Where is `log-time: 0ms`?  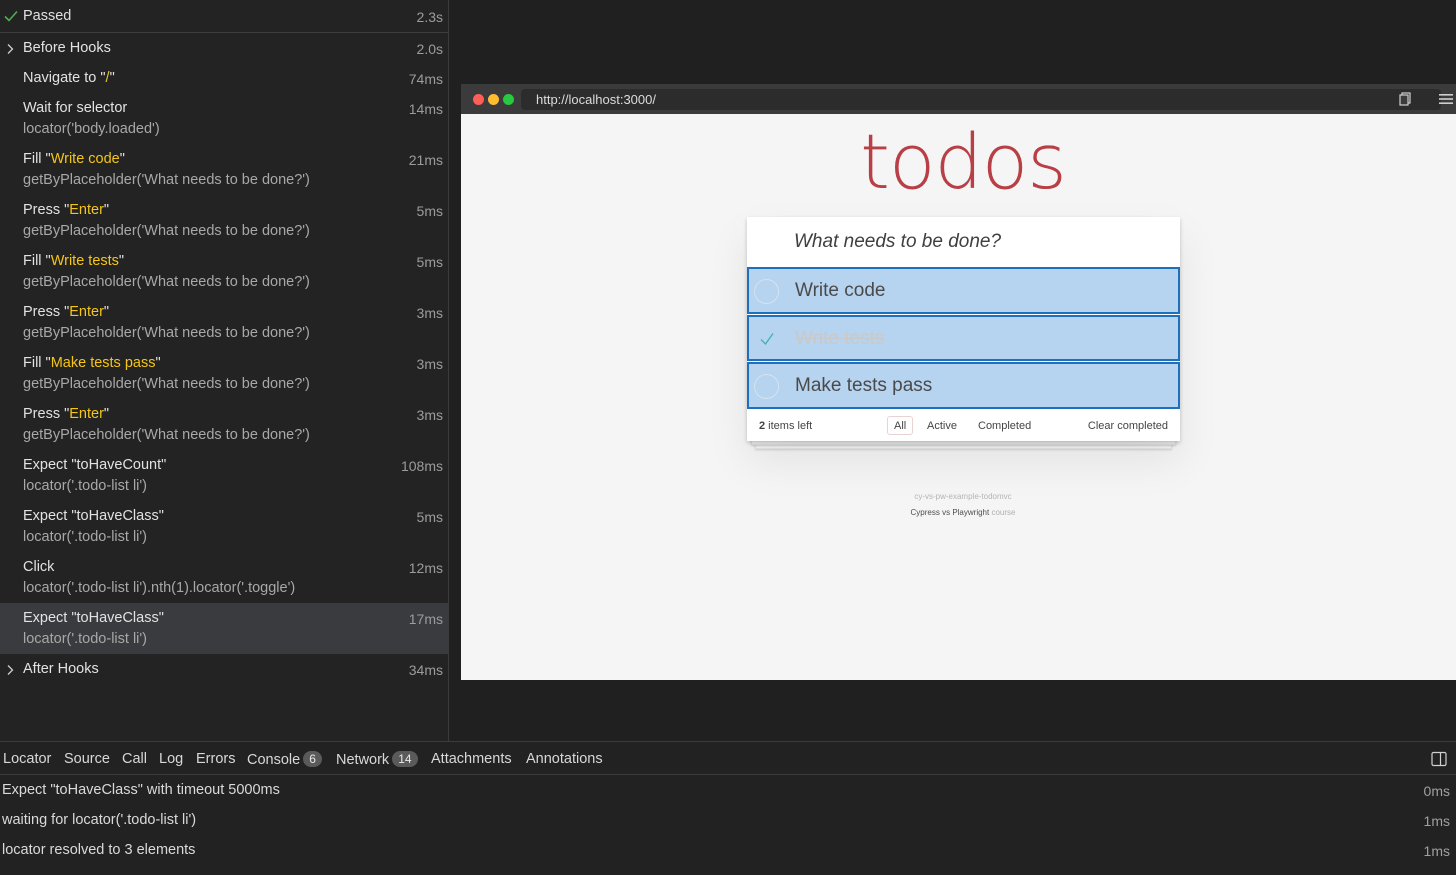
log-time: 0ms is located at coordinates (1436, 791).